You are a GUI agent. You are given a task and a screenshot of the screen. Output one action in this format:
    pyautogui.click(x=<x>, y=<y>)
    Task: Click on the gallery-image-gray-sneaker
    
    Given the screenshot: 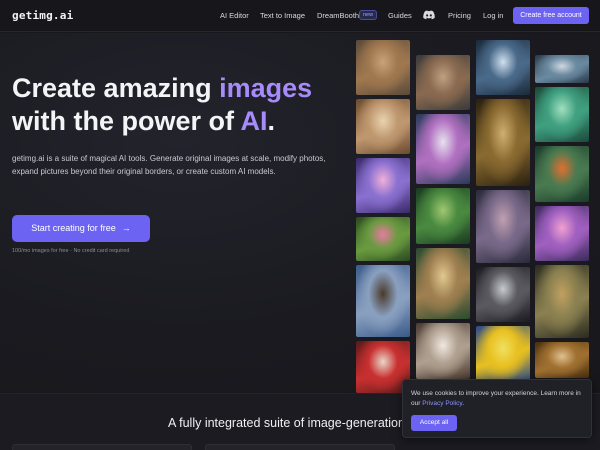 What is the action you would take?
    pyautogui.click(x=503, y=294)
    